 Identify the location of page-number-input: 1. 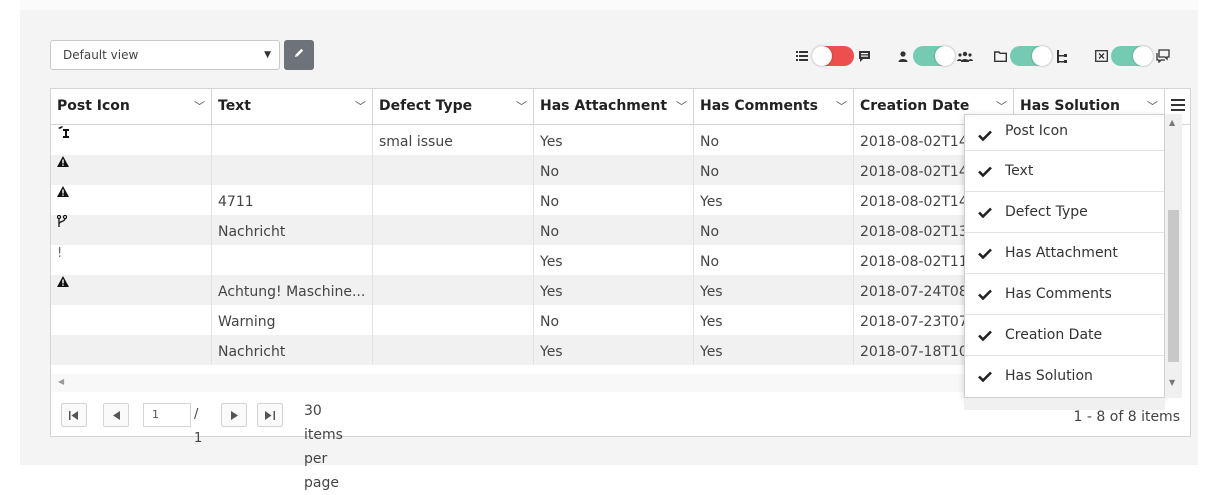
(167, 415).